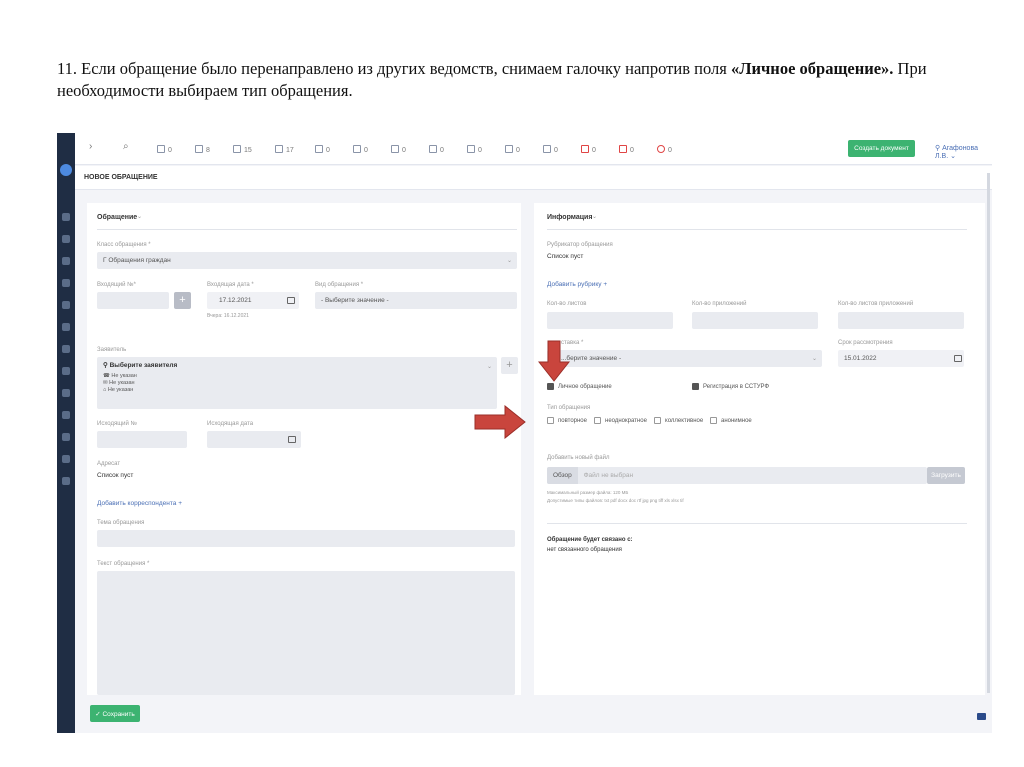 Image resolution: width=1024 pixels, height=767 pixels. Describe the element at coordinates (116, 285) in the screenshot. I see `incoming-no-label: Входящий №*` at that location.